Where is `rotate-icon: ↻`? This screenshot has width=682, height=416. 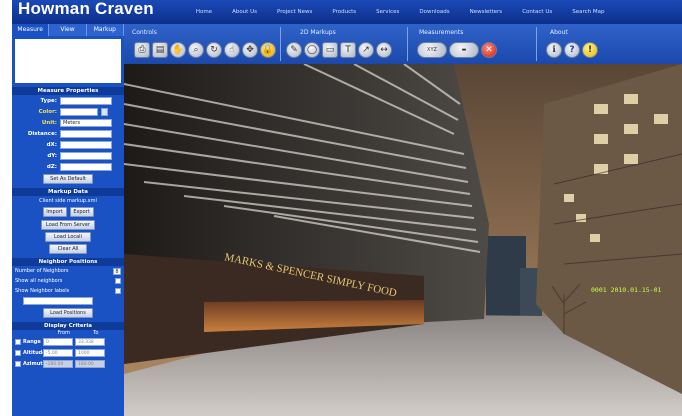 rotate-icon: ↻ is located at coordinates (214, 50).